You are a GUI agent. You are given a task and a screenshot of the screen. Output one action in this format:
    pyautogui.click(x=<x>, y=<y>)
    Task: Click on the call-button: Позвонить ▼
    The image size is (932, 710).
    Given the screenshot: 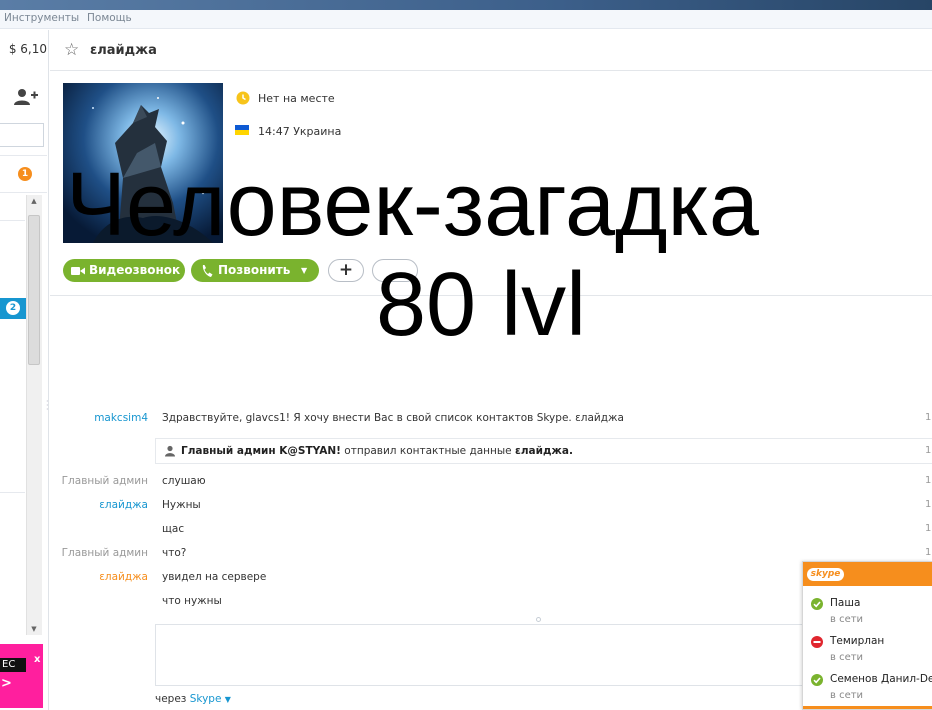 What is the action you would take?
    pyautogui.click(x=255, y=270)
    